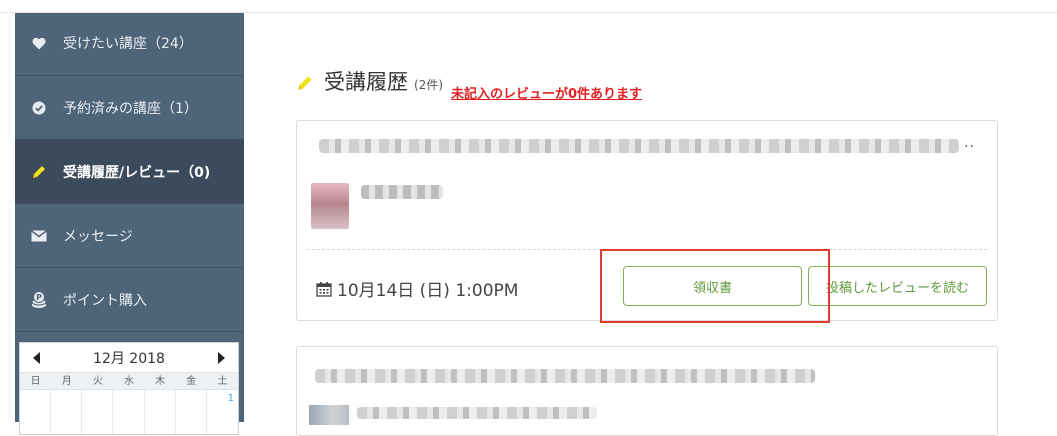 Image resolution: width=1057 pixels, height=436 pixels. I want to click on envelope-icon, so click(39, 235).